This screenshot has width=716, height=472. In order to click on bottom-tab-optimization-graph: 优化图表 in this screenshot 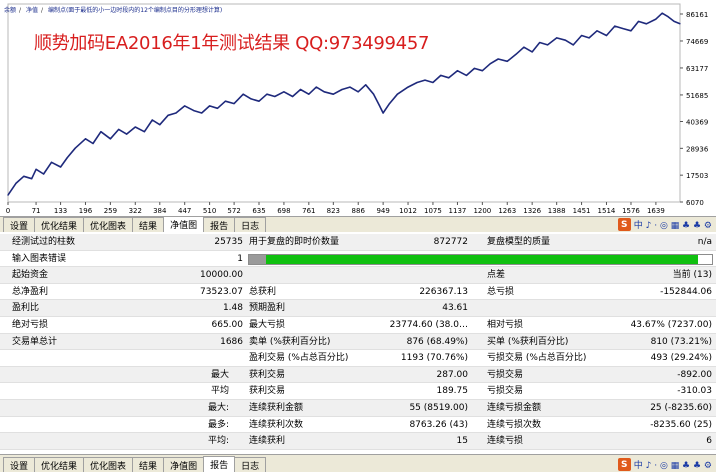, I will do `click(108, 464)`.